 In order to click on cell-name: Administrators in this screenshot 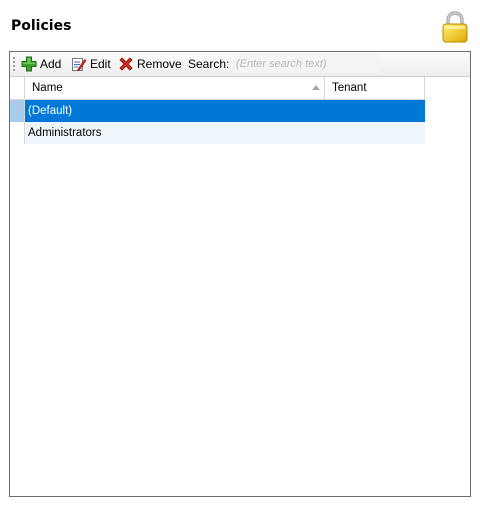, I will do `click(175, 133)`.